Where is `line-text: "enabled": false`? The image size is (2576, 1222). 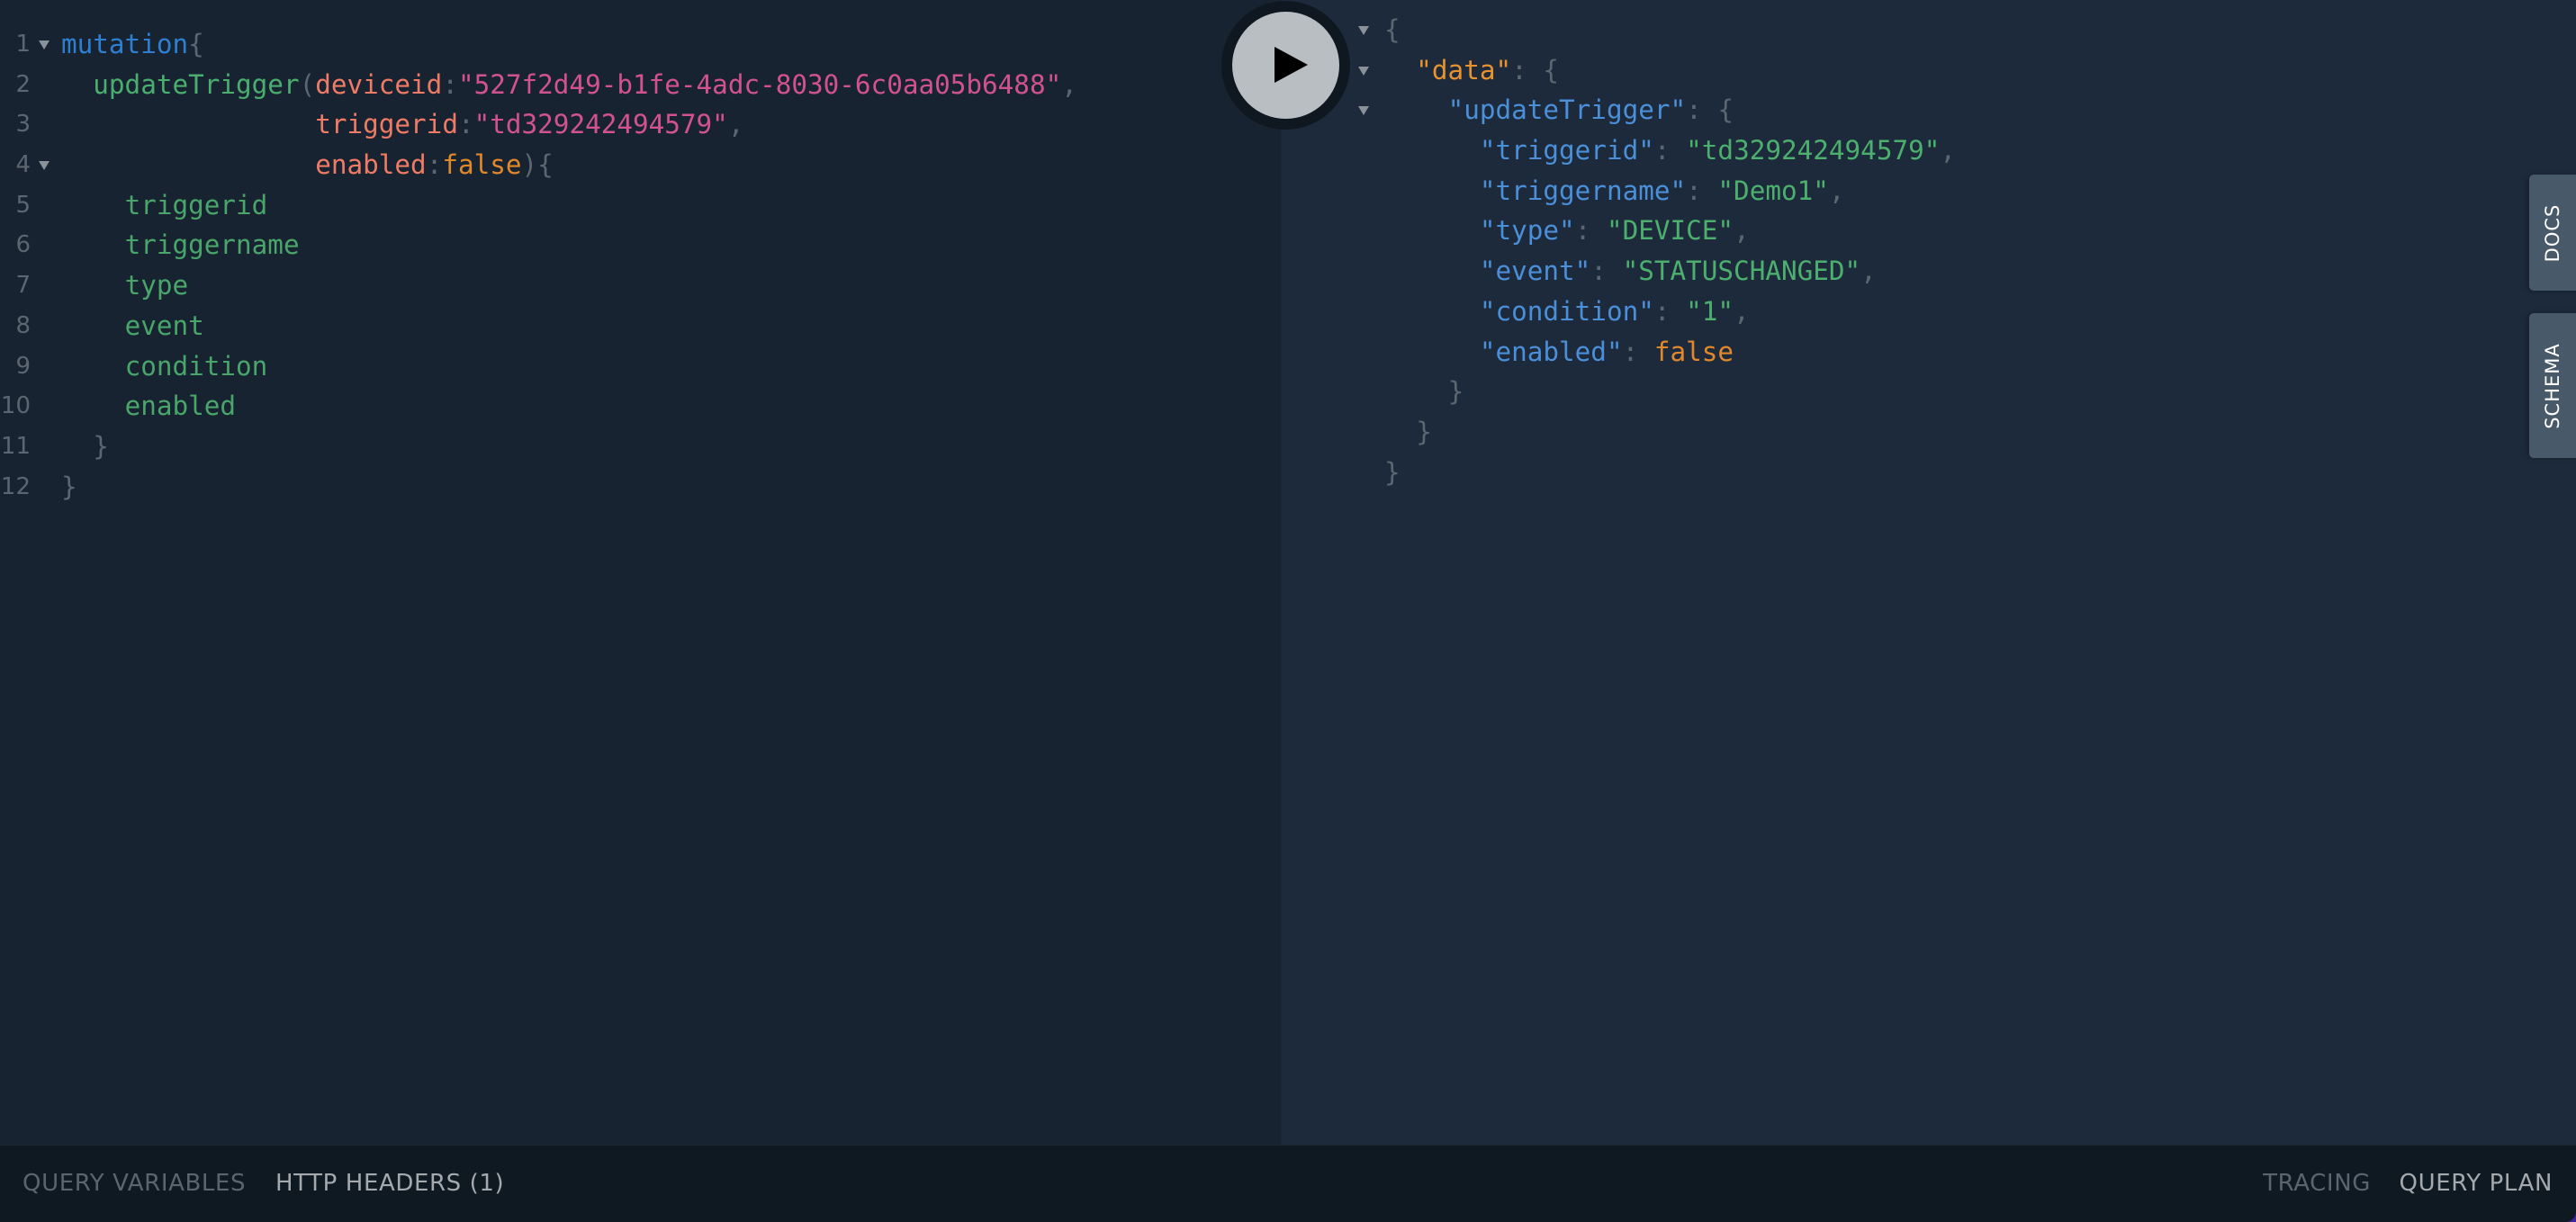 line-text: "enabled": false is located at coordinates (1559, 352).